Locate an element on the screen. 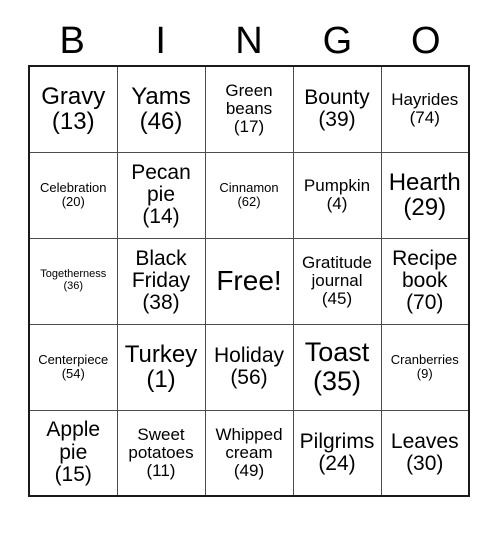  bingo-cell-number: (38) is located at coordinates (161, 303).